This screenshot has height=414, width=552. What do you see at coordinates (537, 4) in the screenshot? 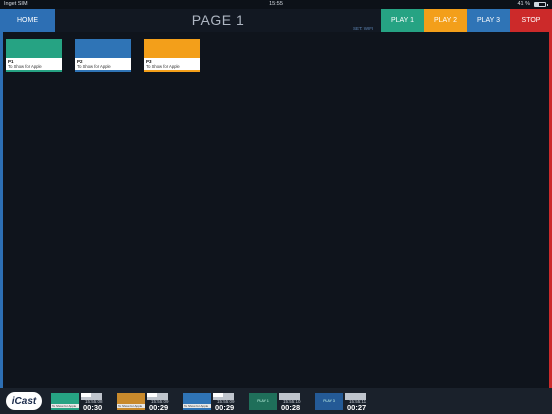
I see `battery-level-fill` at bounding box center [537, 4].